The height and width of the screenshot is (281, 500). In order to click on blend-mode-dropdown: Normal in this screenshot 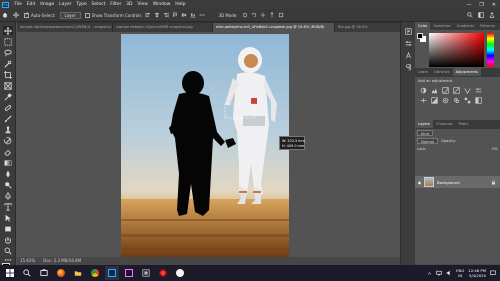, I will do `click(428, 141)`.